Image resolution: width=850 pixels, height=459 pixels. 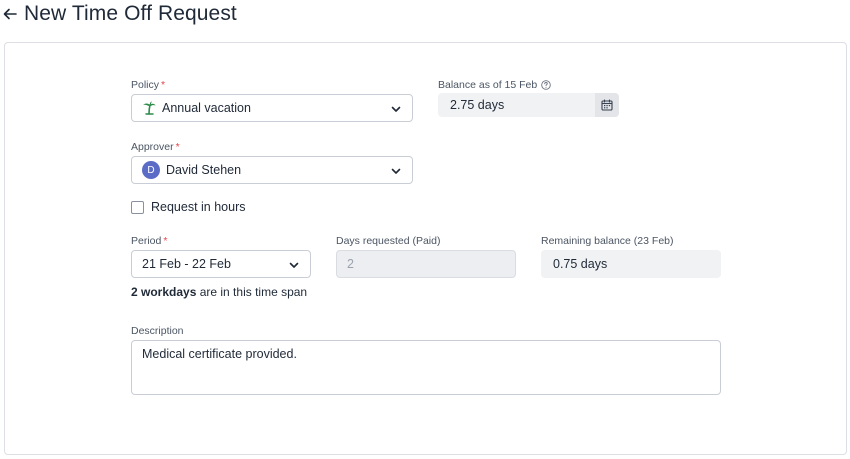 What do you see at coordinates (151, 170) in the screenshot?
I see `avatar: D` at bounding box center [151, 170].